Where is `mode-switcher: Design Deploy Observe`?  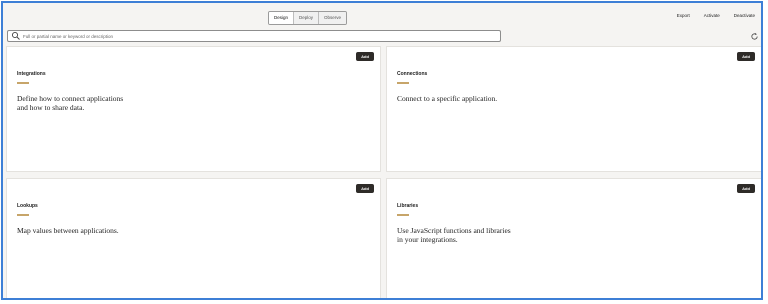
mode-switcher: Design Deploy Observe is located at coordinates (308, 18).